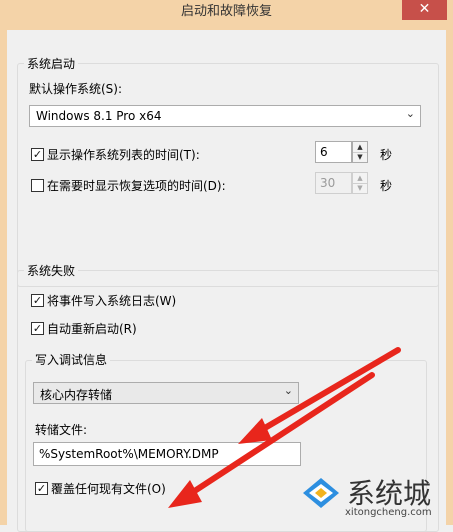  Describe the element at coordinates (225, 116) in the screenshot. I see `default-os-select: Windows 8.1 Pro x64 ⌄` at that location.